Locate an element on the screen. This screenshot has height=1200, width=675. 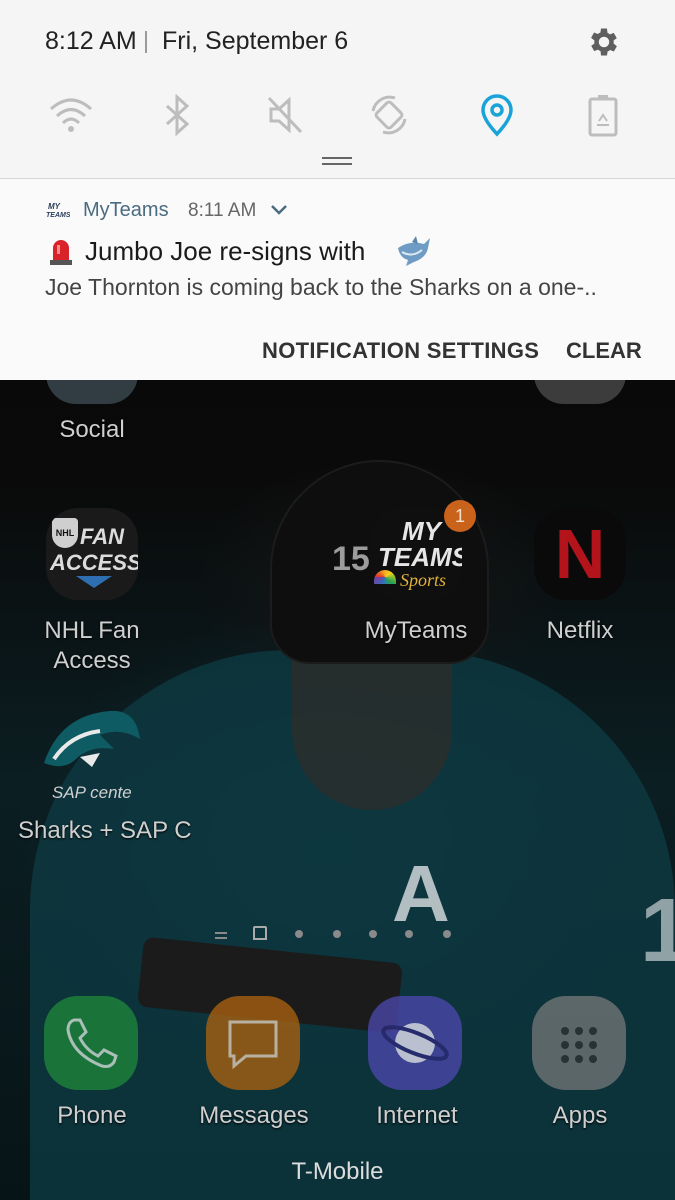
nhl-fan-label-2: Access is located at coordinates (92, 660).